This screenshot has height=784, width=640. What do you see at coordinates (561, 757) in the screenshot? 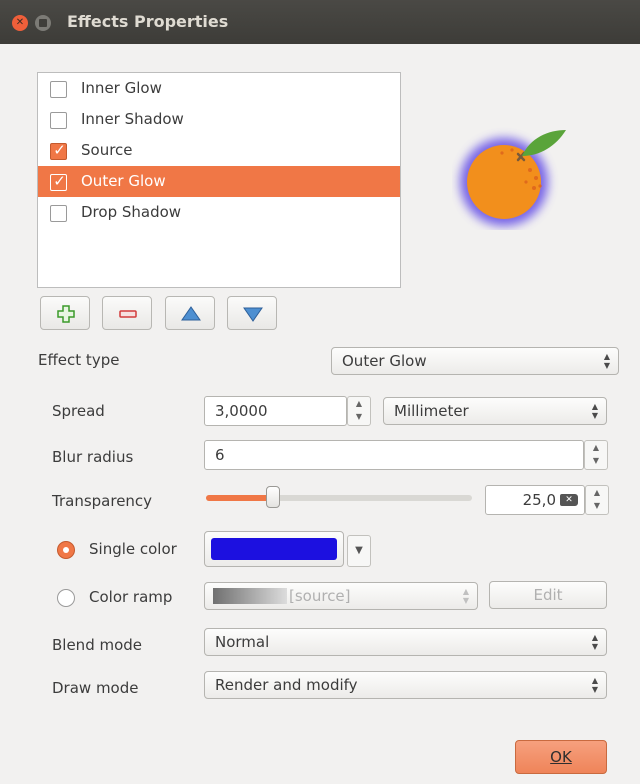
I see `ok-button: OK` at bounding box center [561, 757].